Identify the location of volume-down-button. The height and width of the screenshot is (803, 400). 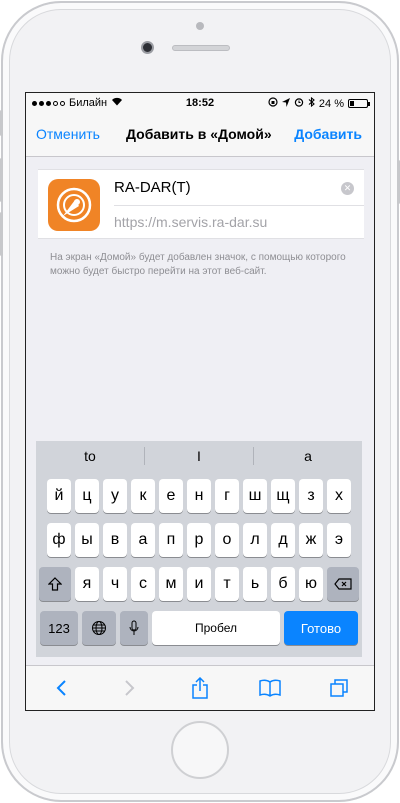
(1, 234).